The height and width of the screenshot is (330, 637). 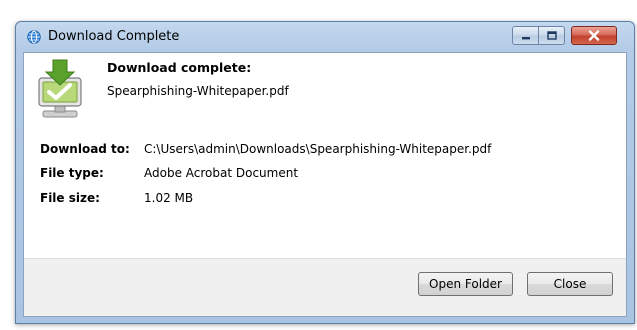 I want to click on file-size-value: 1.02 MB, so click(x=169, y=198).